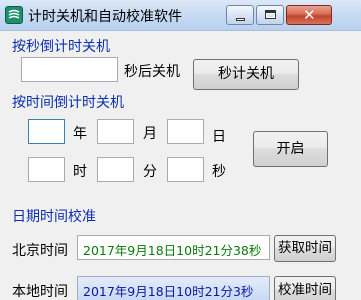 The height and width of the screenshot is (300, 361). What do you see at coordinates (240, 15) in the screenshot?
I see `minimize-button` at bounding box center [240, 15].